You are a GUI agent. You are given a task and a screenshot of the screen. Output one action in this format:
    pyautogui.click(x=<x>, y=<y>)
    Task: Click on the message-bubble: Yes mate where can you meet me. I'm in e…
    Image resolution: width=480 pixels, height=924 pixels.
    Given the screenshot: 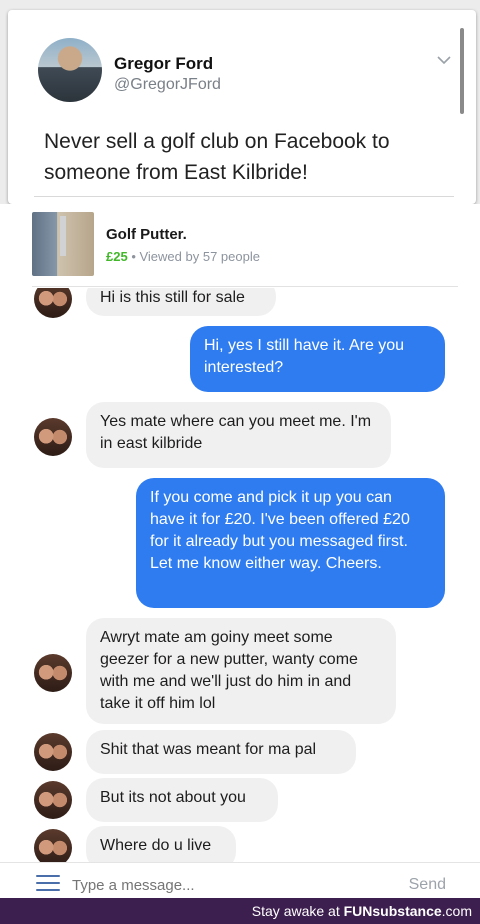 What is the action you would take?
    pyautogui.click(x=238, y=435)
    